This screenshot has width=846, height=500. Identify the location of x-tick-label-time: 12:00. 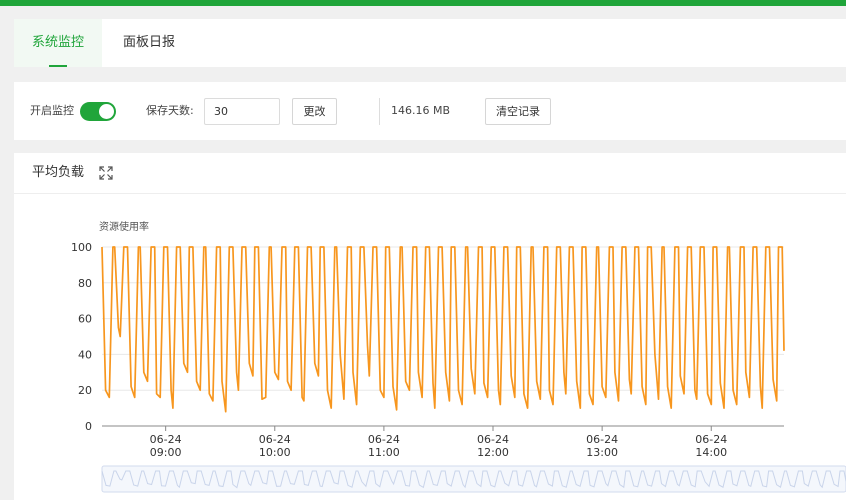
(493, 452).